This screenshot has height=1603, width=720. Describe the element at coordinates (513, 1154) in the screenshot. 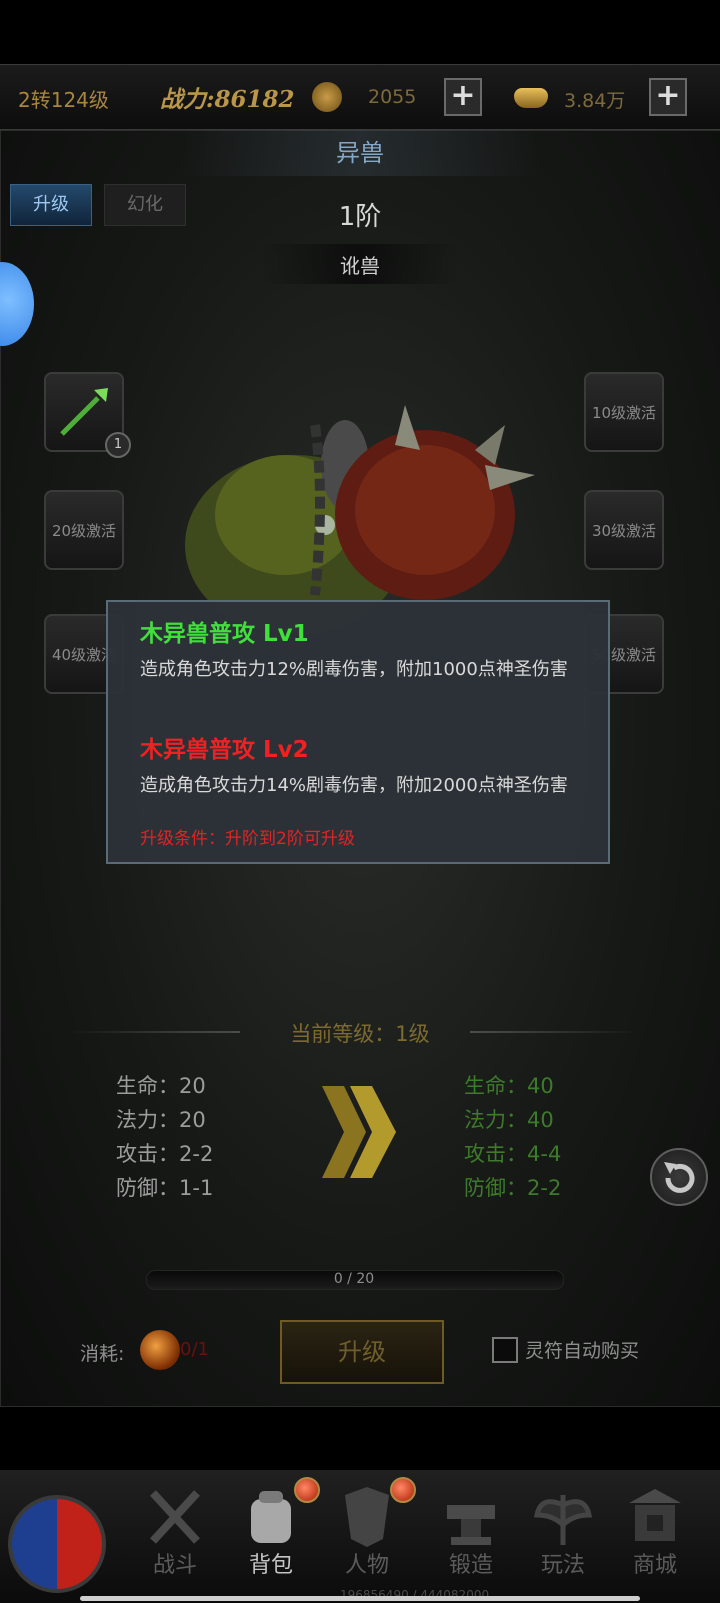

I see `stat-next-attack: 攻击：4-4` at that location.